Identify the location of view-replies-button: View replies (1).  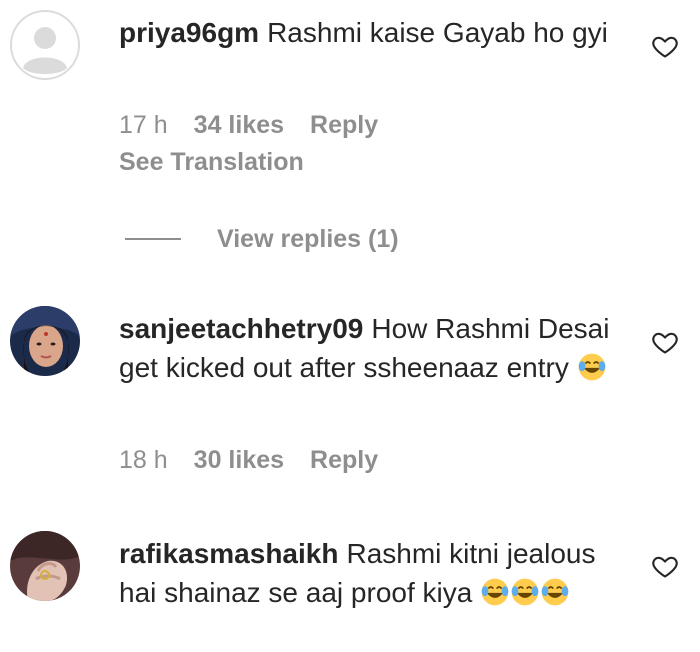
(262, 239).